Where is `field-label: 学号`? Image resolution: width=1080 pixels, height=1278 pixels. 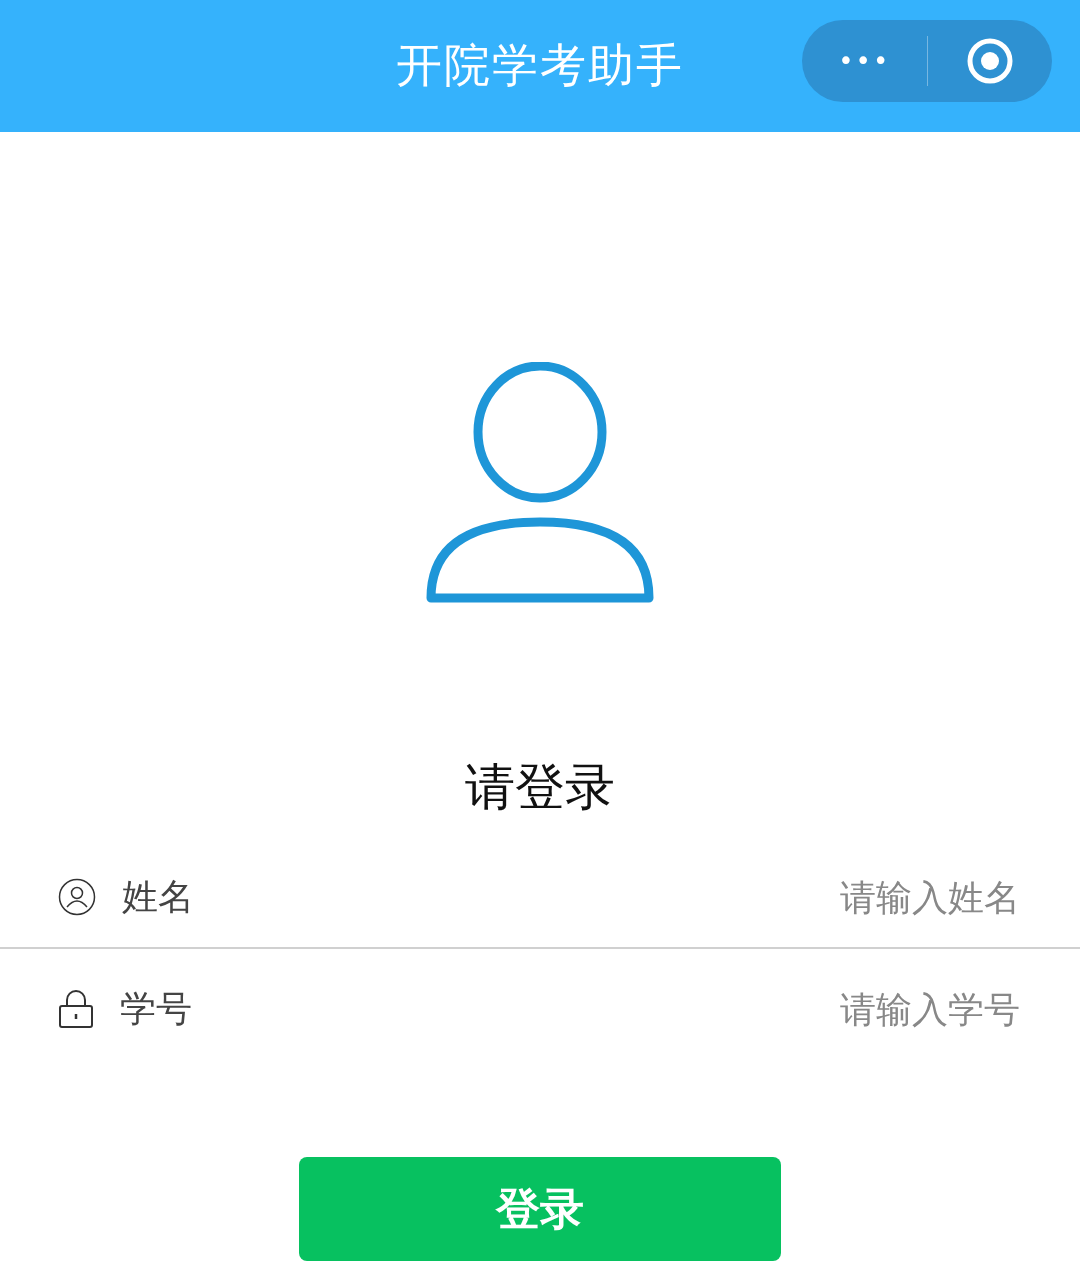
field-label: 学号 is located at coordinates (156, 1008).